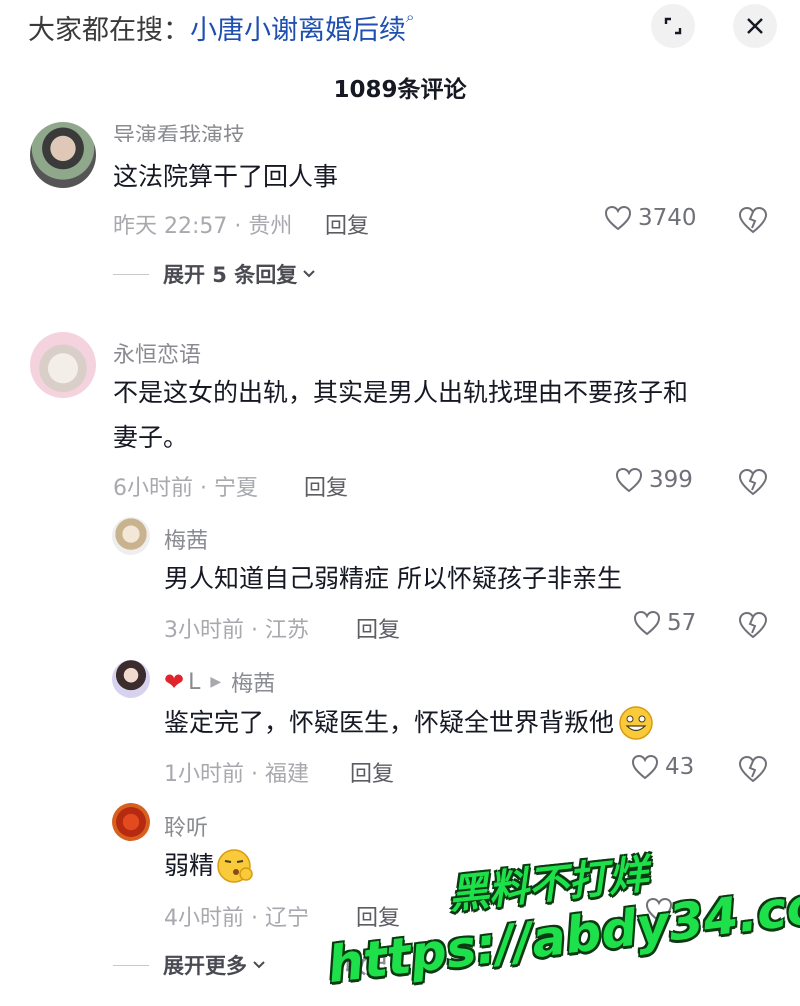 The image size is (800, 1006). I want to click on comment-meta: 昨天 22:57 · 贵州, so click(203, 226).